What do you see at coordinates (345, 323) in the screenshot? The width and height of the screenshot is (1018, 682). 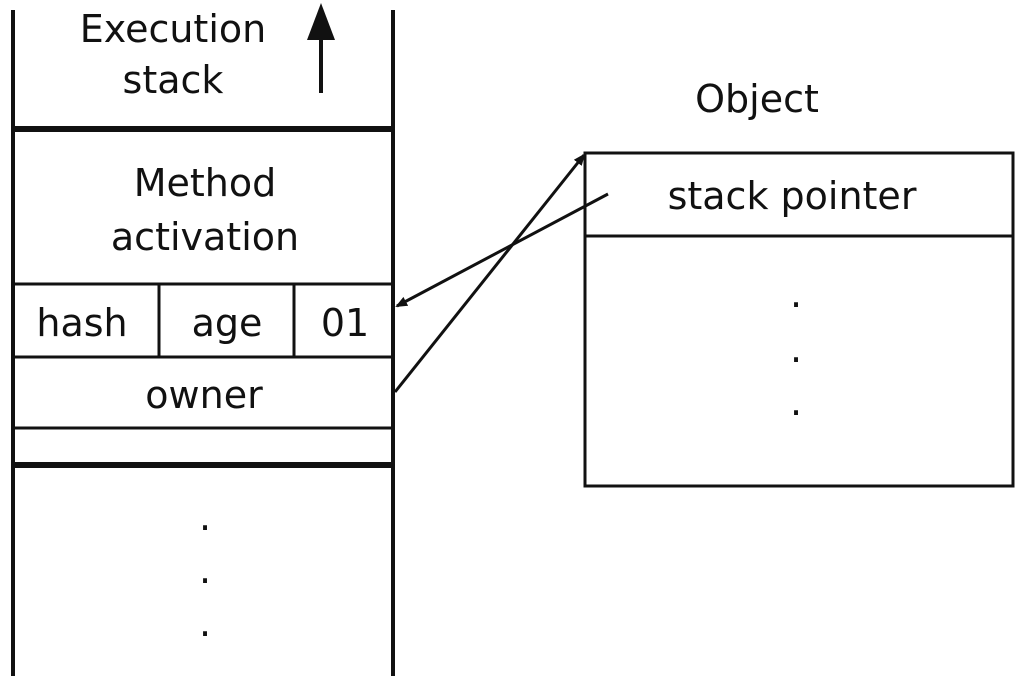 I see `field-lock-bits: 01` at bounding box center [345, 323].